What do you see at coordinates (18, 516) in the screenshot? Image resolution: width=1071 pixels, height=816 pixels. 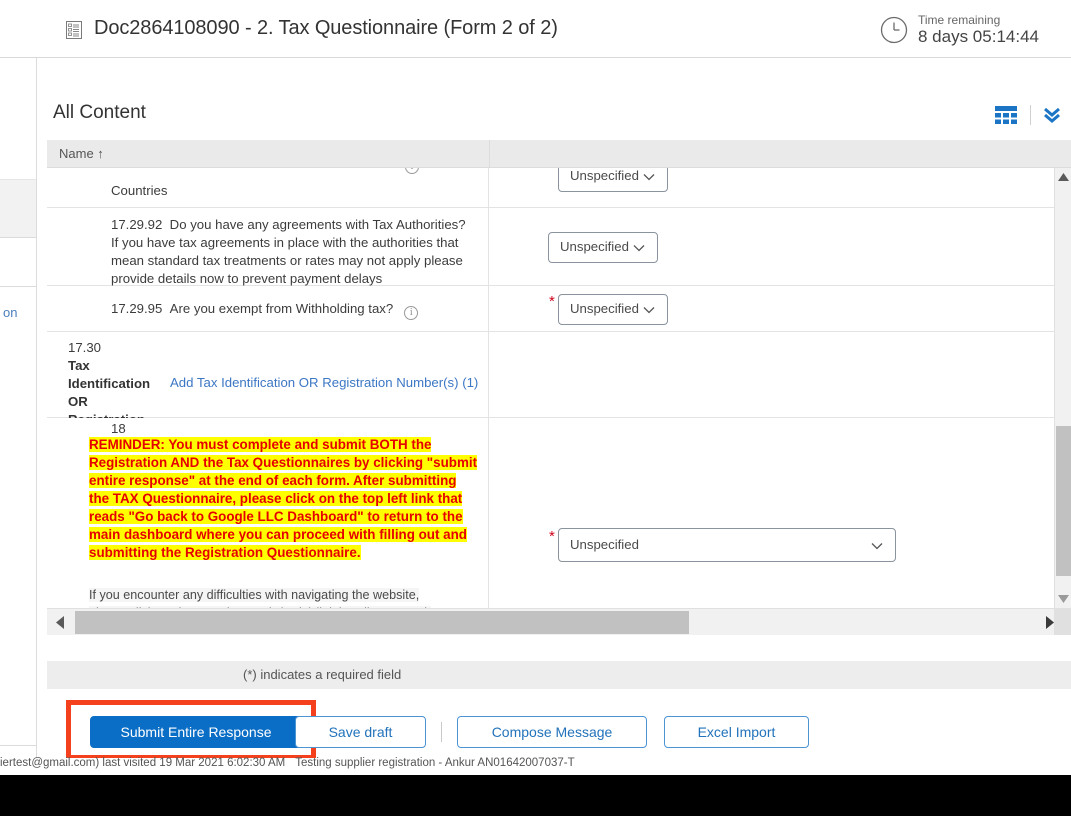 I see `left-panel-bottom: on` at bounding box center [18, 516].